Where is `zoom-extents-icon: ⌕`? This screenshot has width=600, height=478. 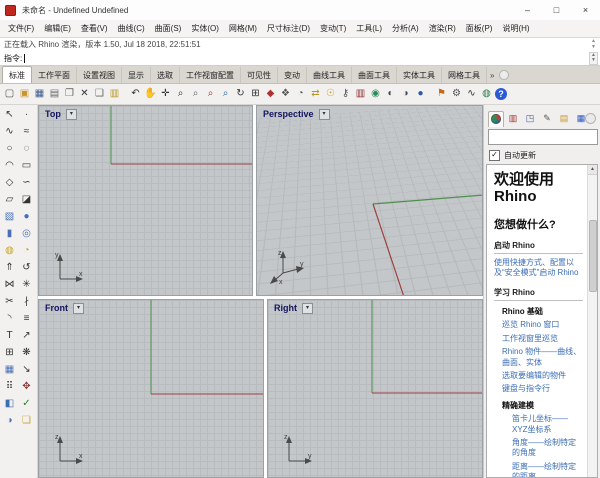
zoom-extents-icon: ⌕ is located at coordinates (210, 94).